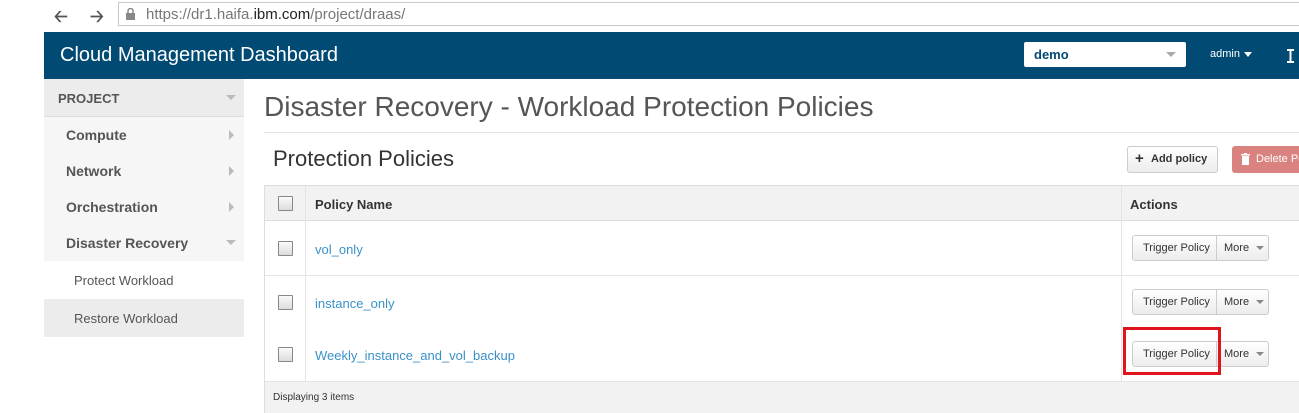  Describe the element at coordinates (144, 243) in the screenshot. I see `sidebar-item-disaster-recovery: Disaster Recovery` at that location.